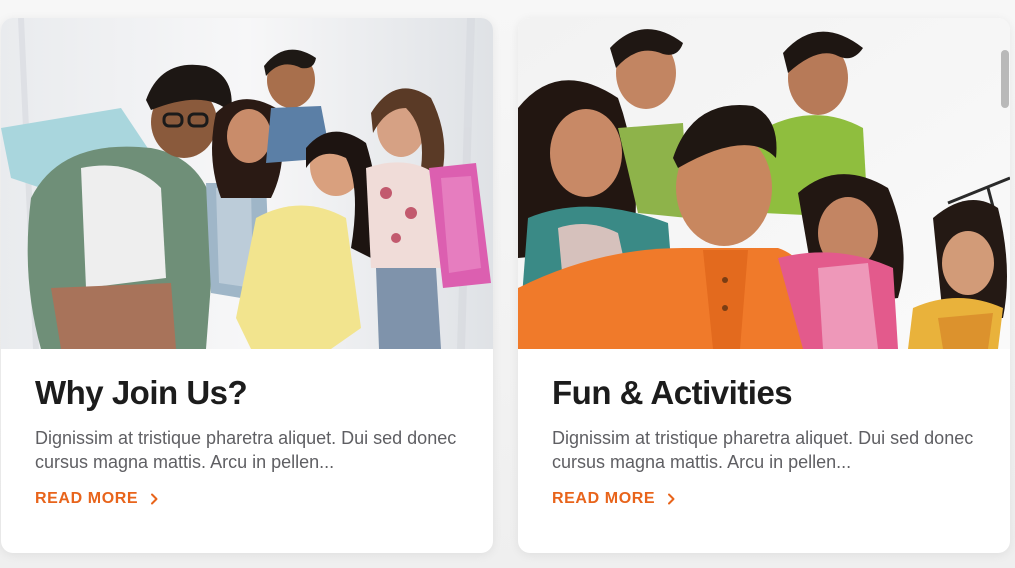 The image size is (1015, 568). What do you see at coordinates (141, 392) in the screenshot?
I see `card-title: Why Join Us?` at bounding box center [141, 392].